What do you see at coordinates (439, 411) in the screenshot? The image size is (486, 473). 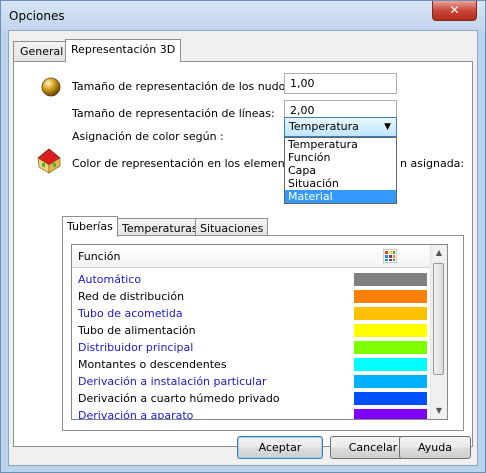 I see `scroll-down-icon: ▼` at bounding box center [439, 411].